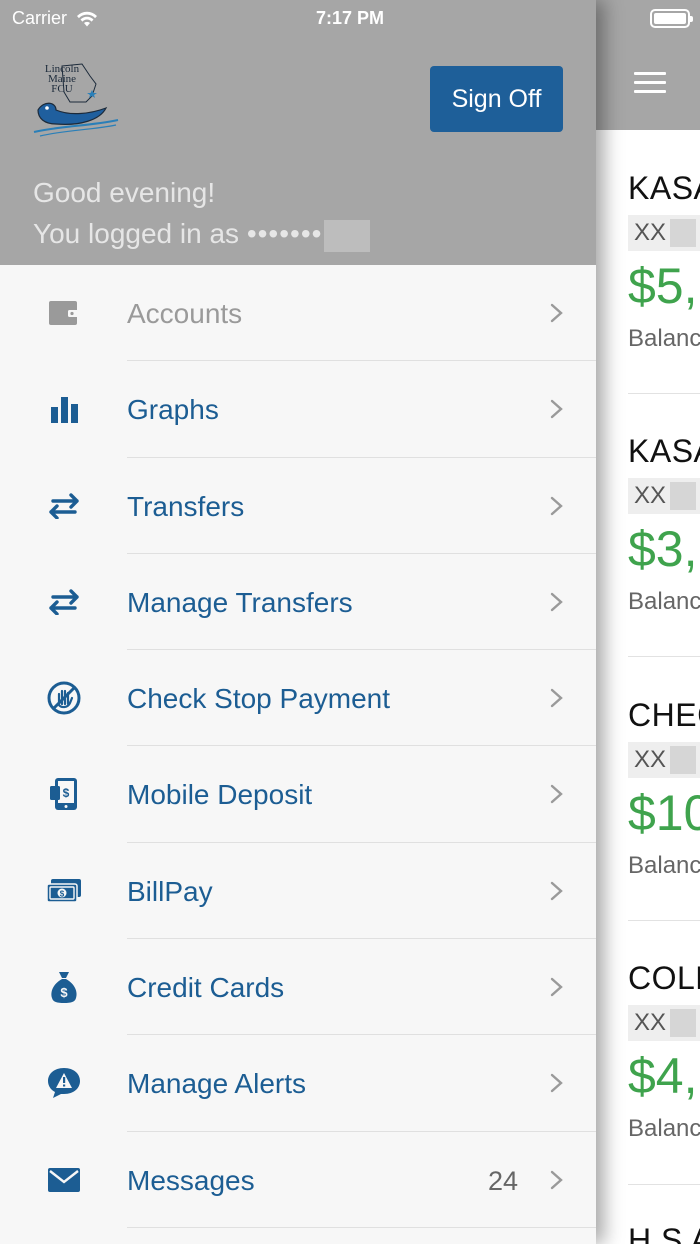 This screenshot has height=1244, width=700. I want to click on masked-username: •••••••, so click(284, 233).